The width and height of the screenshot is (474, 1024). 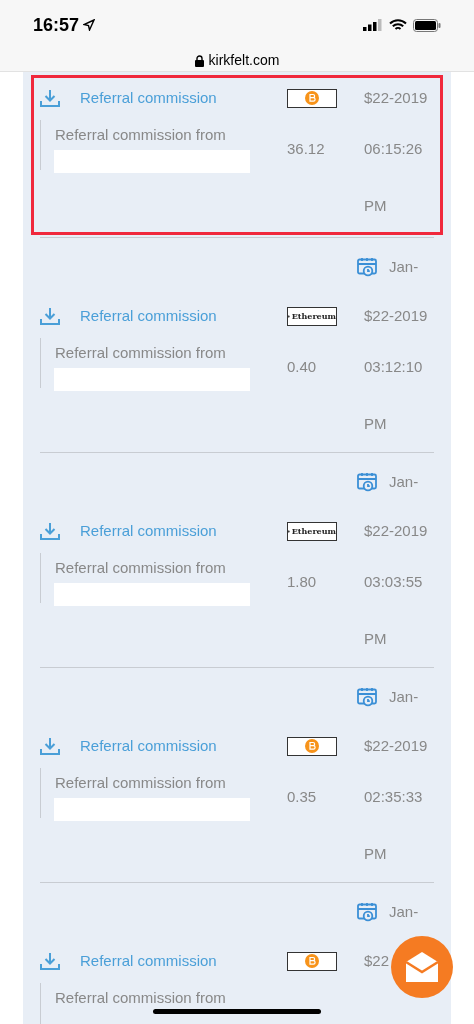 I want to click on date-text: $22, so click(x=377, y=960).